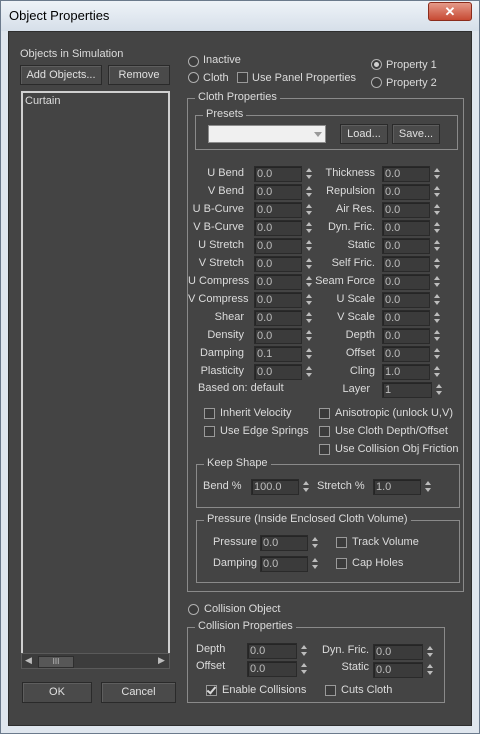 The height and width of the screenshot is (734, 480). What do you see at coordinates (406, 354) in the screenshot?
I see `offset-field: 0.0` at bounding box center [406, 354].